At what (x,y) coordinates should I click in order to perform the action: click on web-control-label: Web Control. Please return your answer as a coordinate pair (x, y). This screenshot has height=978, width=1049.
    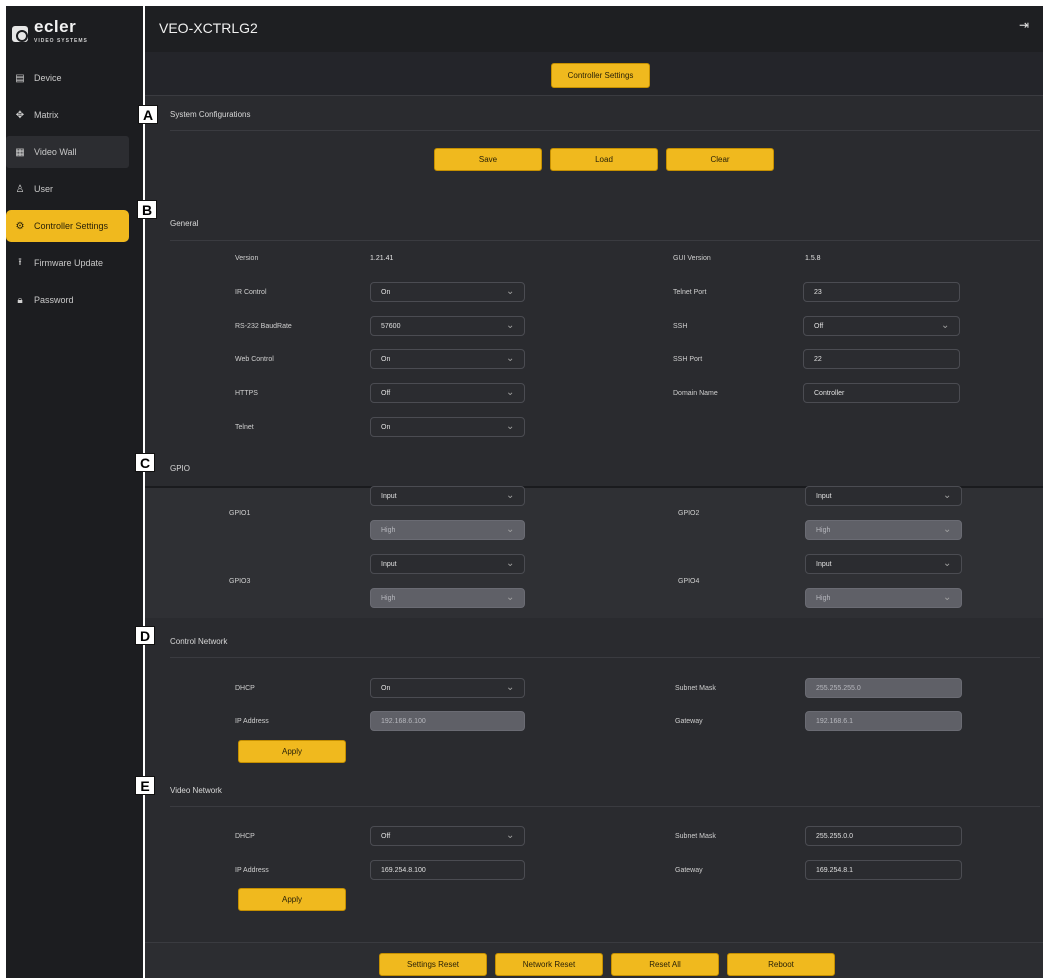
    Looking at the image, I should click on (254, 359).